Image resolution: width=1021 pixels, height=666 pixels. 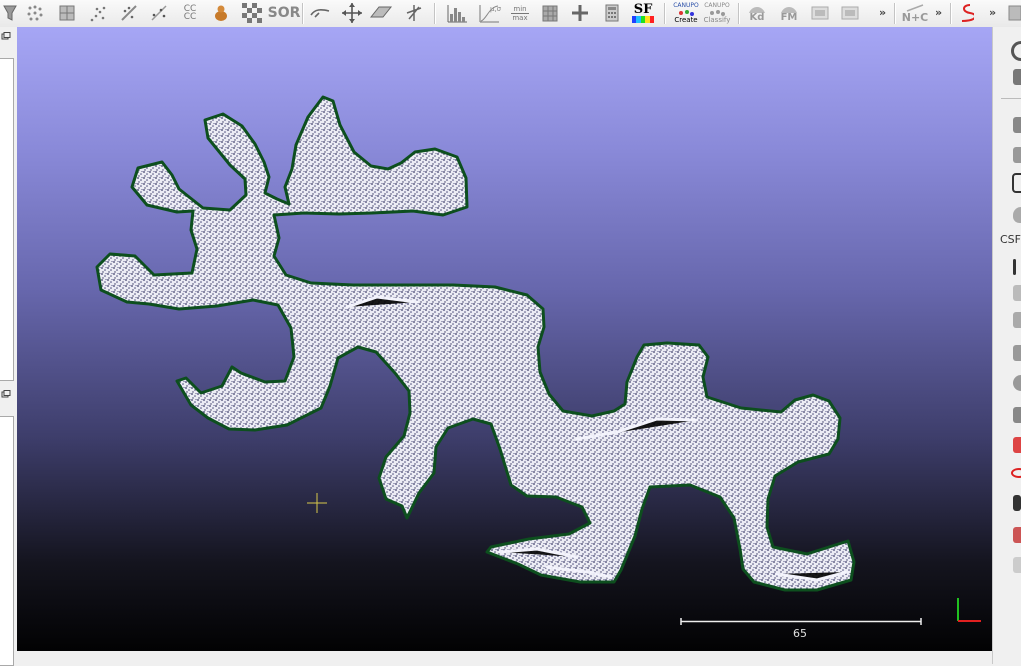 I want to click on facets-icon, so click(x=1017, y=415).